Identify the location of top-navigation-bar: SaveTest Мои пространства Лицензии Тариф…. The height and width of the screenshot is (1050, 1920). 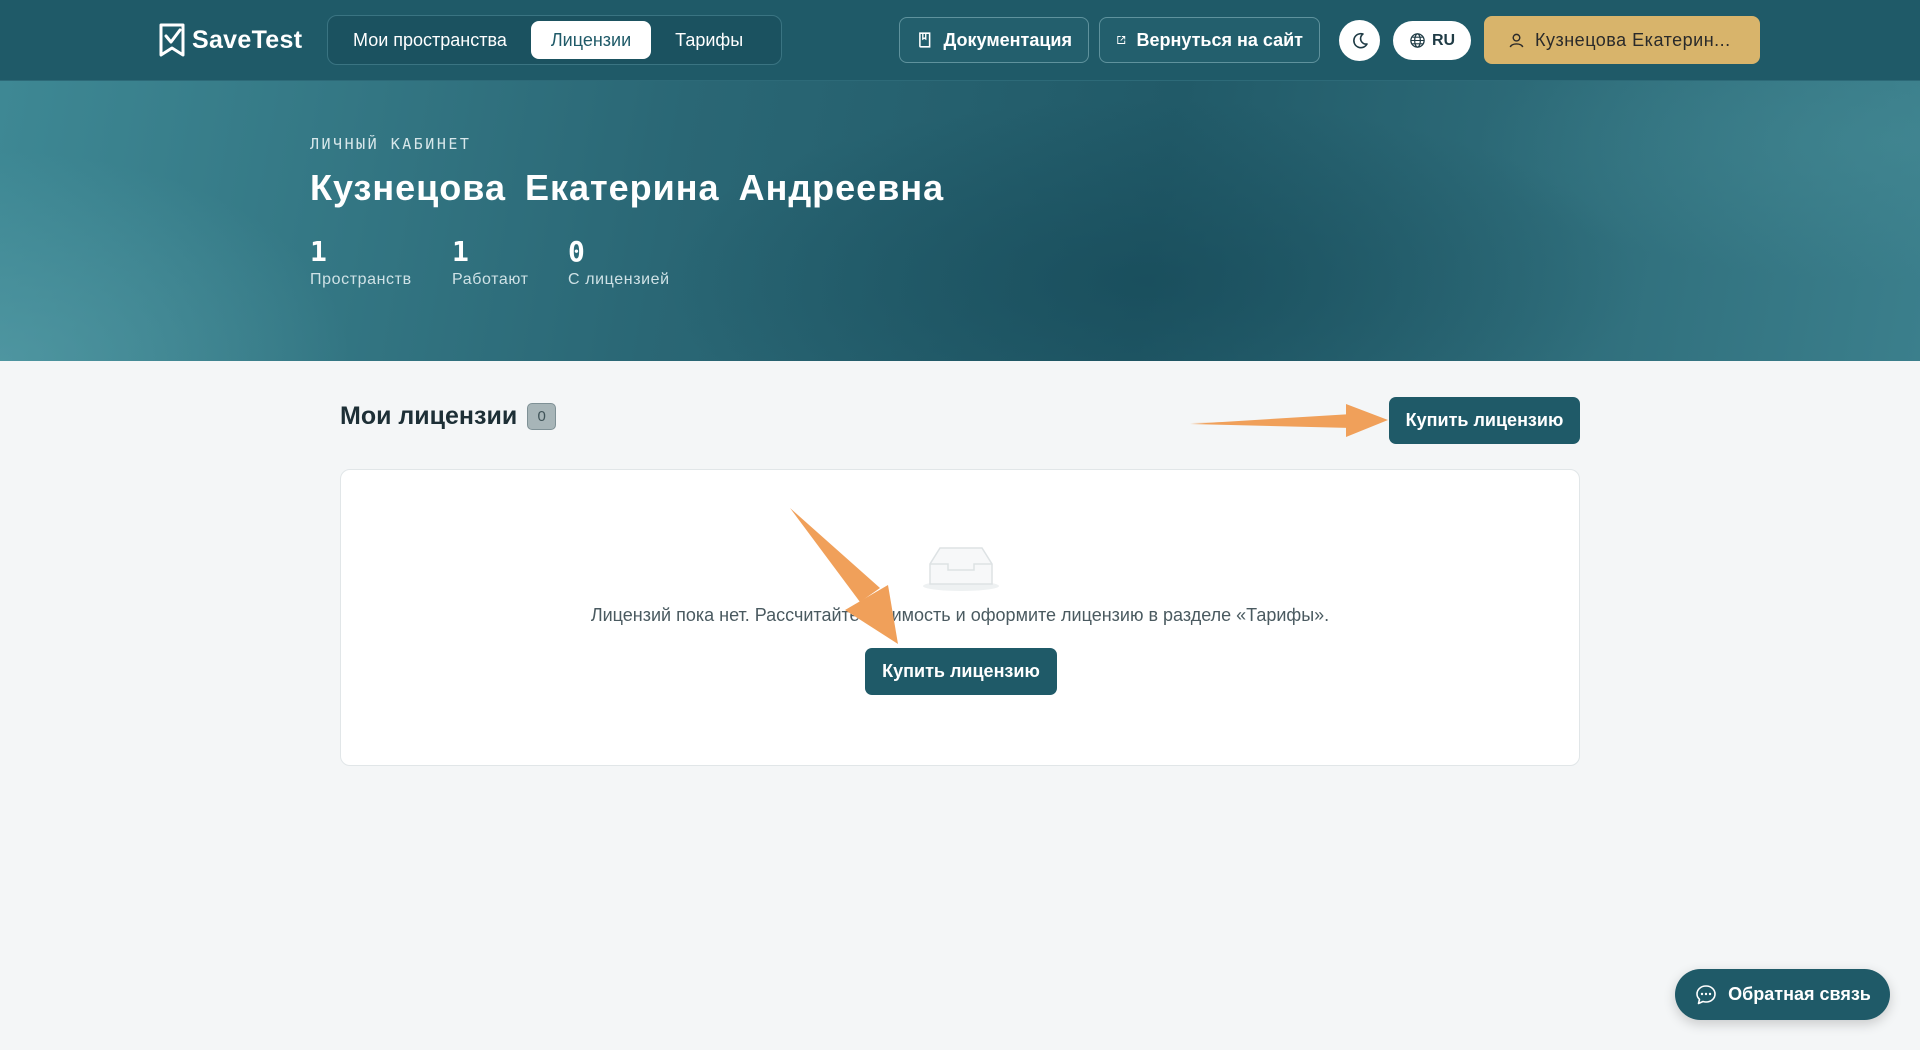
(960, 40).